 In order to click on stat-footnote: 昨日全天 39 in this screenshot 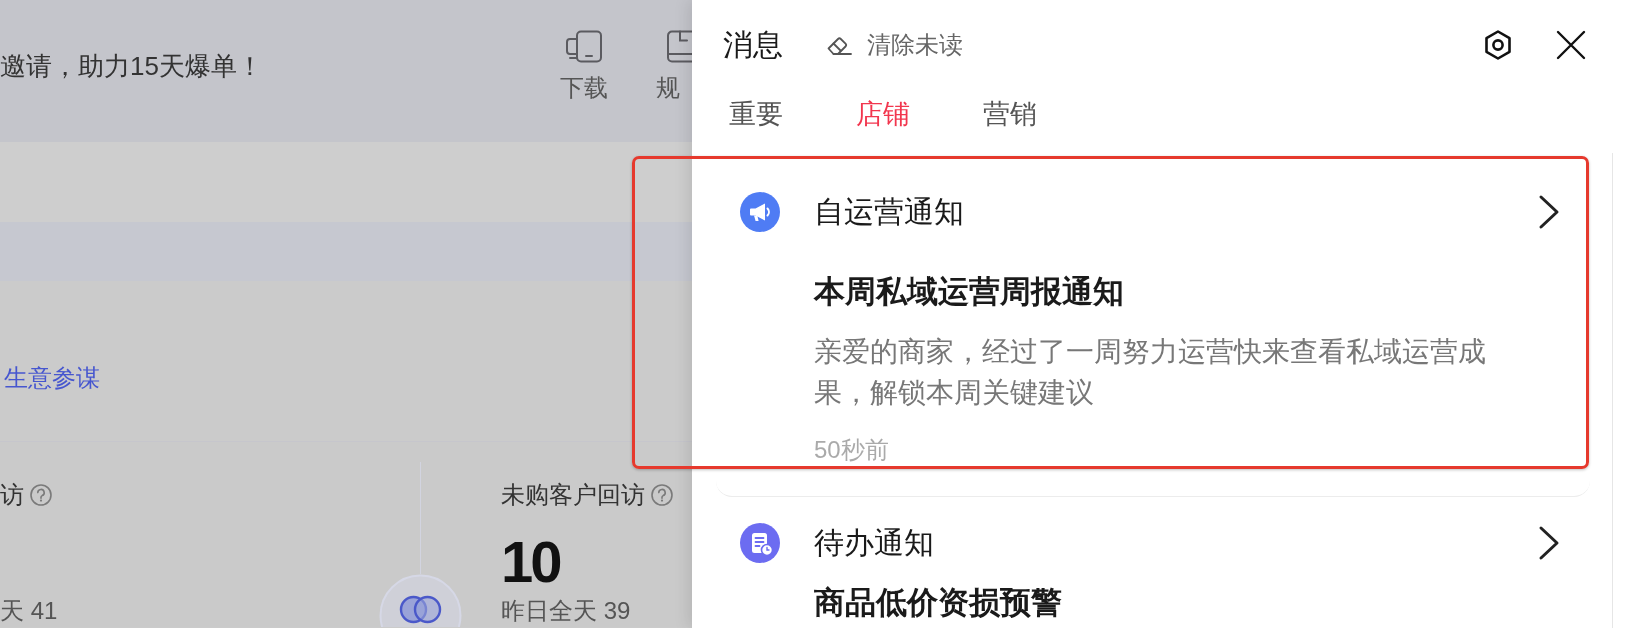, I will do `click(566, 611)`.